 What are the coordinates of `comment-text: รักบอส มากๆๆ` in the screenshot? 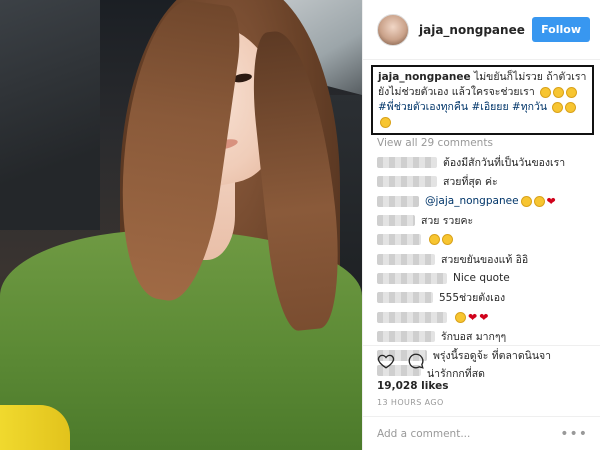 It's located at (474, 336).